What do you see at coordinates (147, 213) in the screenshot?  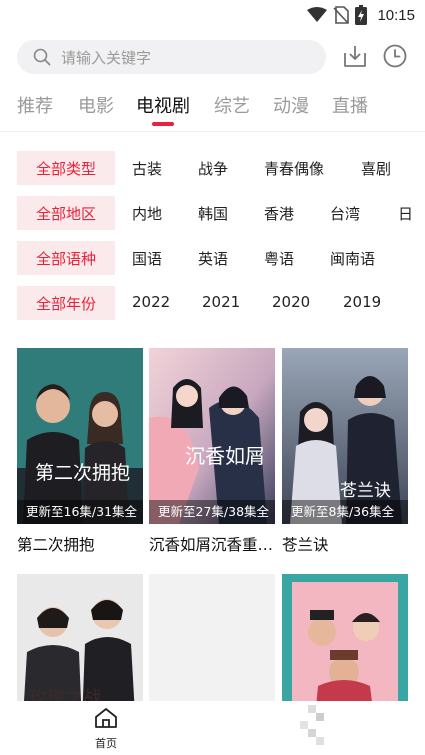 I see `filter-option: 内地` at bounding box center [147, 213].